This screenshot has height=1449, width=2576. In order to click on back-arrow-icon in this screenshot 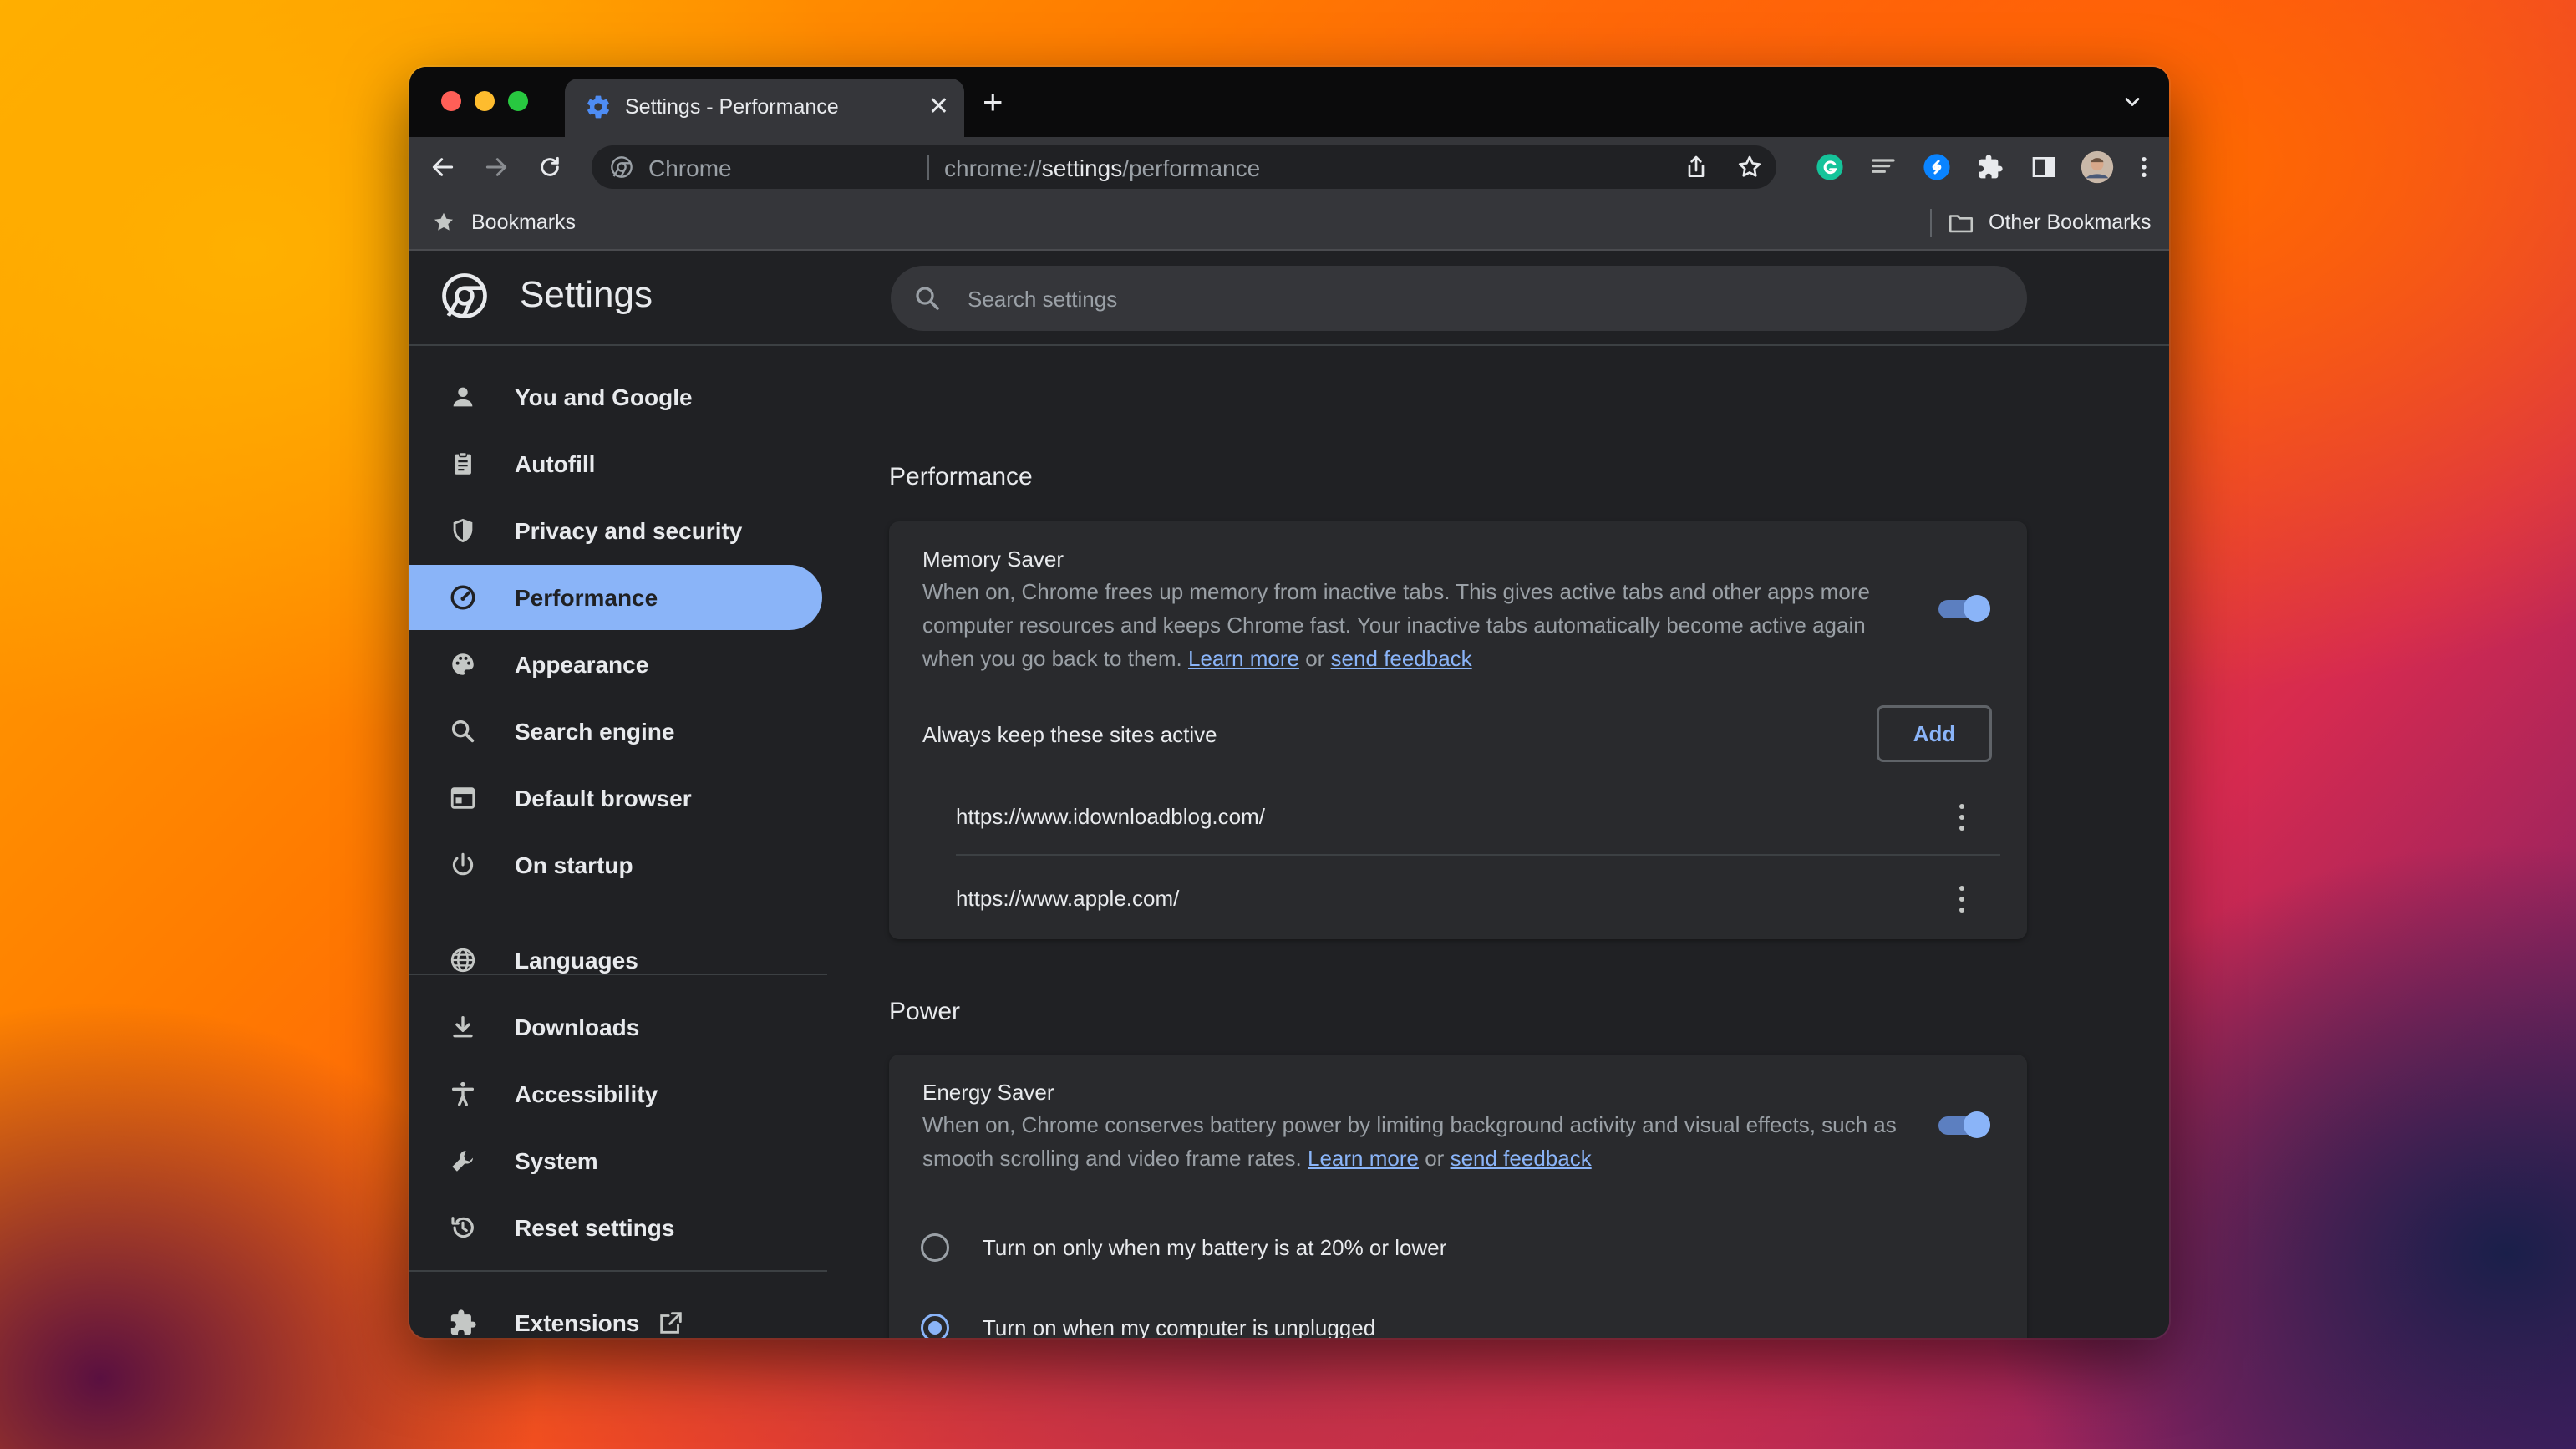, I will do `click(443, 167)`.